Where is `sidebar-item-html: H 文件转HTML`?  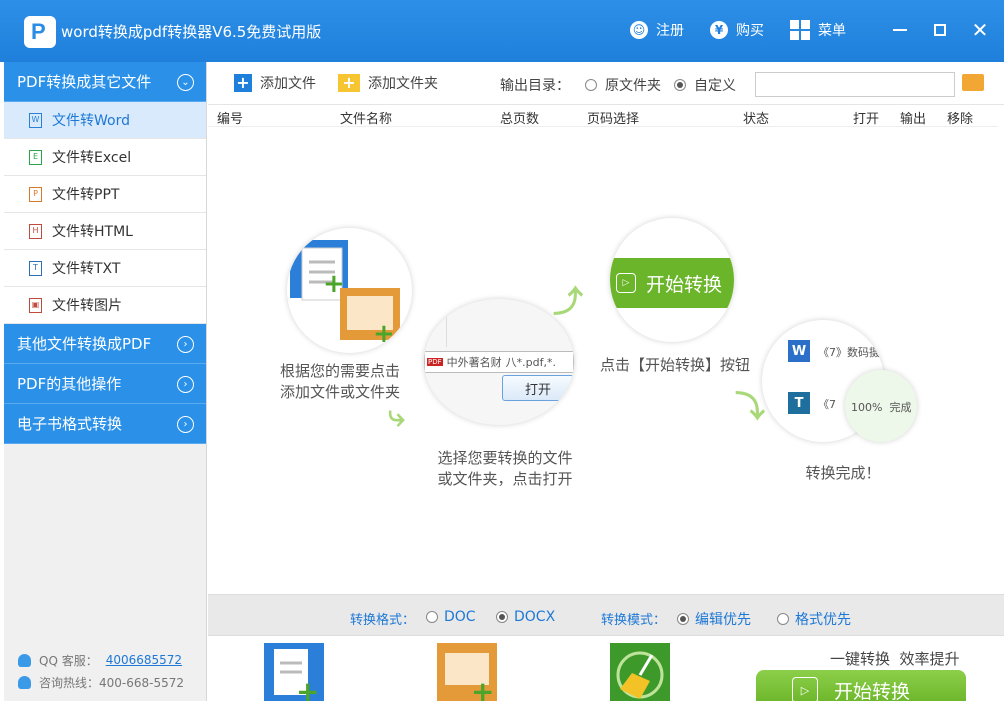
sidebar-item-html: H 文件转HTML is located at coordinates (105, 231).